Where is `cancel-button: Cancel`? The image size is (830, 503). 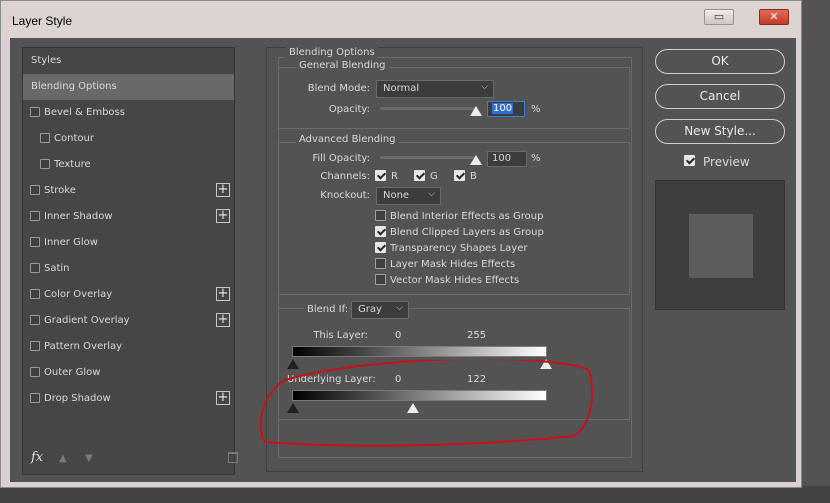 cancel-button: Cancel is located at coordinates (720, 96).